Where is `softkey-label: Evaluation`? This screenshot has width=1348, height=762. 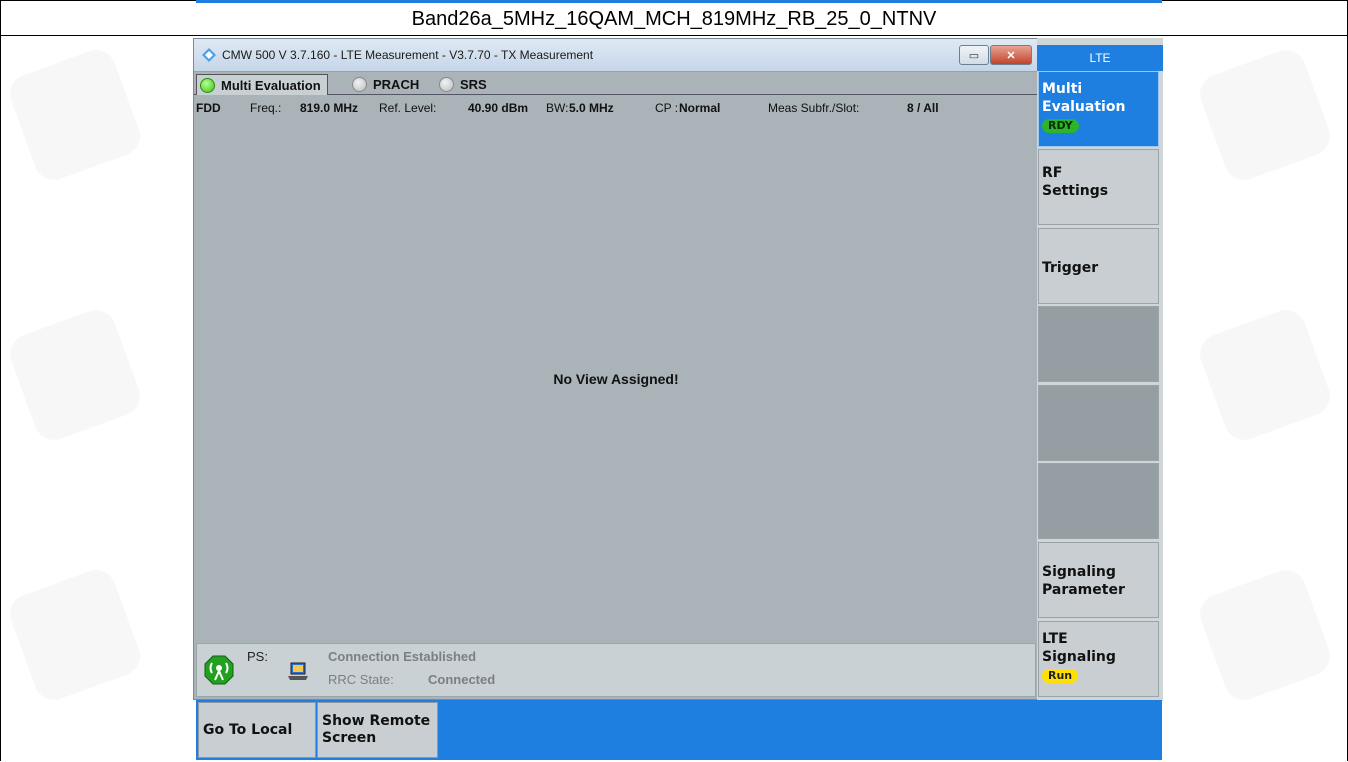 softkey-label: Evaluation is located at coordinates (1084, 107).